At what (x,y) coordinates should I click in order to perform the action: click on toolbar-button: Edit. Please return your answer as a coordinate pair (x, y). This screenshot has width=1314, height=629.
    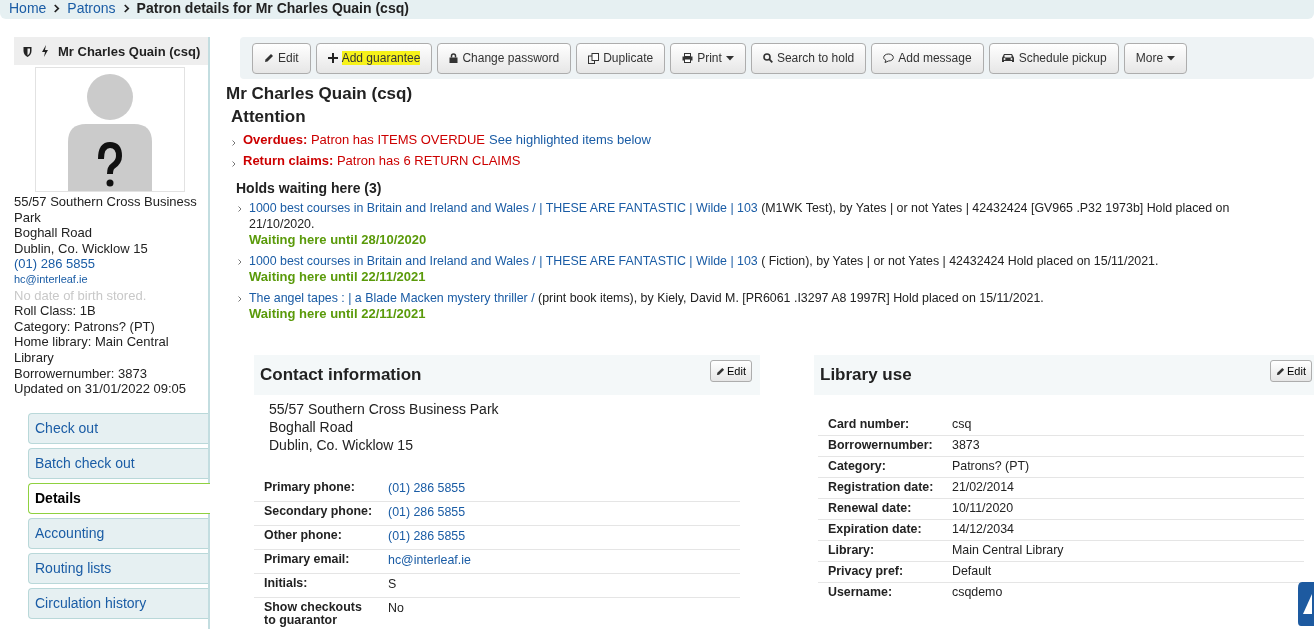
    Looking at the image, I should click on (281, 58).